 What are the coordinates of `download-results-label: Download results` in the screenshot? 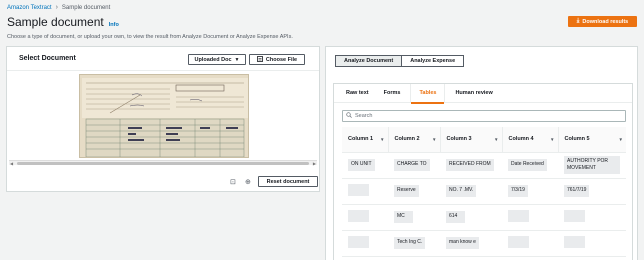 It's located at (605, 21).